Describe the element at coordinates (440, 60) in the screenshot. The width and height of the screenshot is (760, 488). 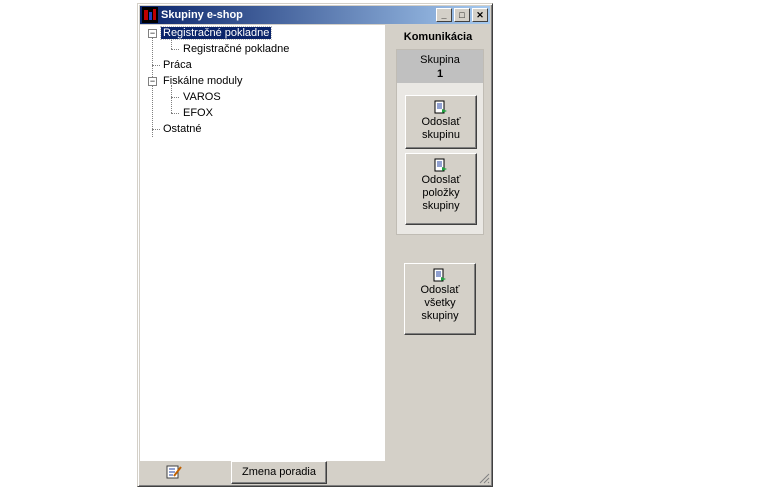
I see `group-label: Skupina` at that location.